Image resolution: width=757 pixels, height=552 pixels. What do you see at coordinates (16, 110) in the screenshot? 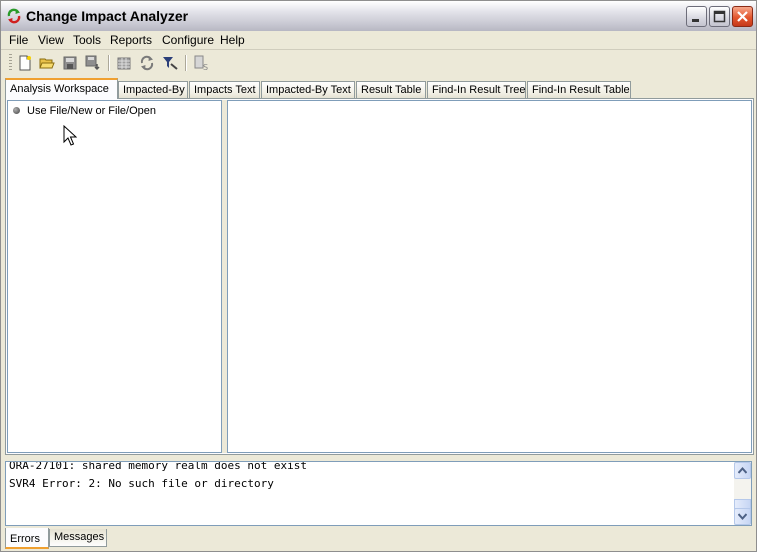
I see `tree-node-bullet-icon` at bounding box center [16, 110].